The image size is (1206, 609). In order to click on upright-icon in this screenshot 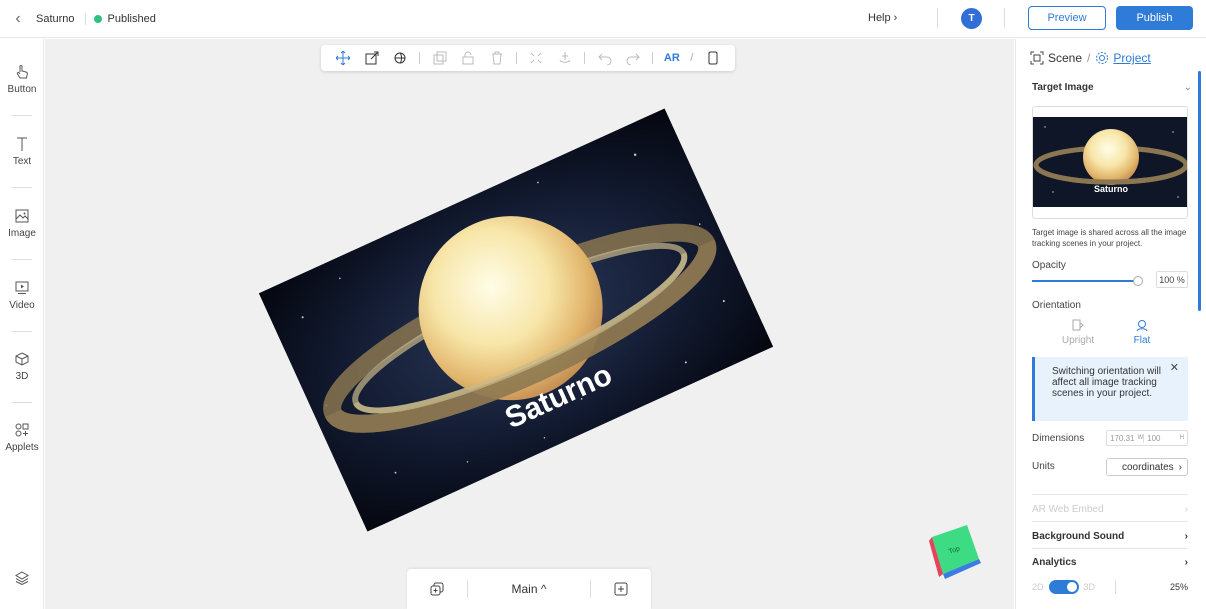, I will do `click(1078, 327)`.